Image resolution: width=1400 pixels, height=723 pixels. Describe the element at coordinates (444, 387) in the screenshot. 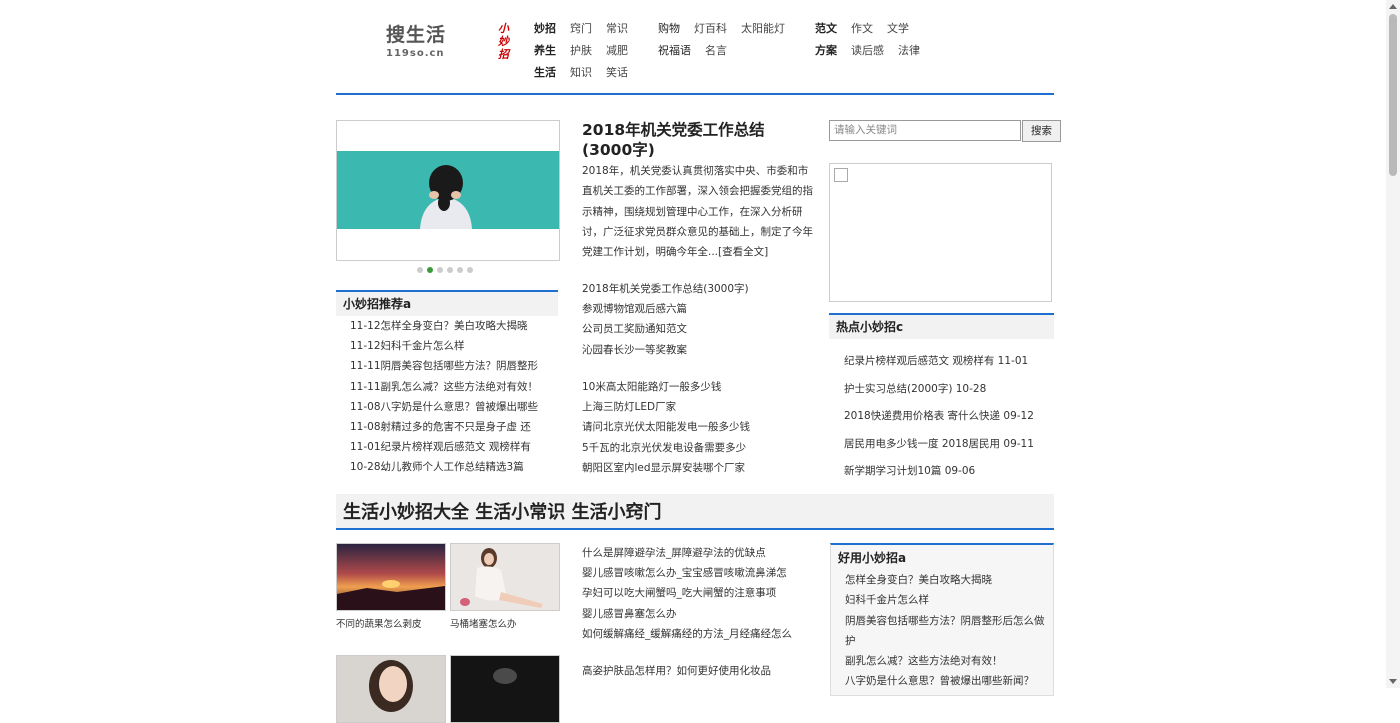

I see `list-item: 11-11副乳怎么减？这些方法绝对有效！` at that location.